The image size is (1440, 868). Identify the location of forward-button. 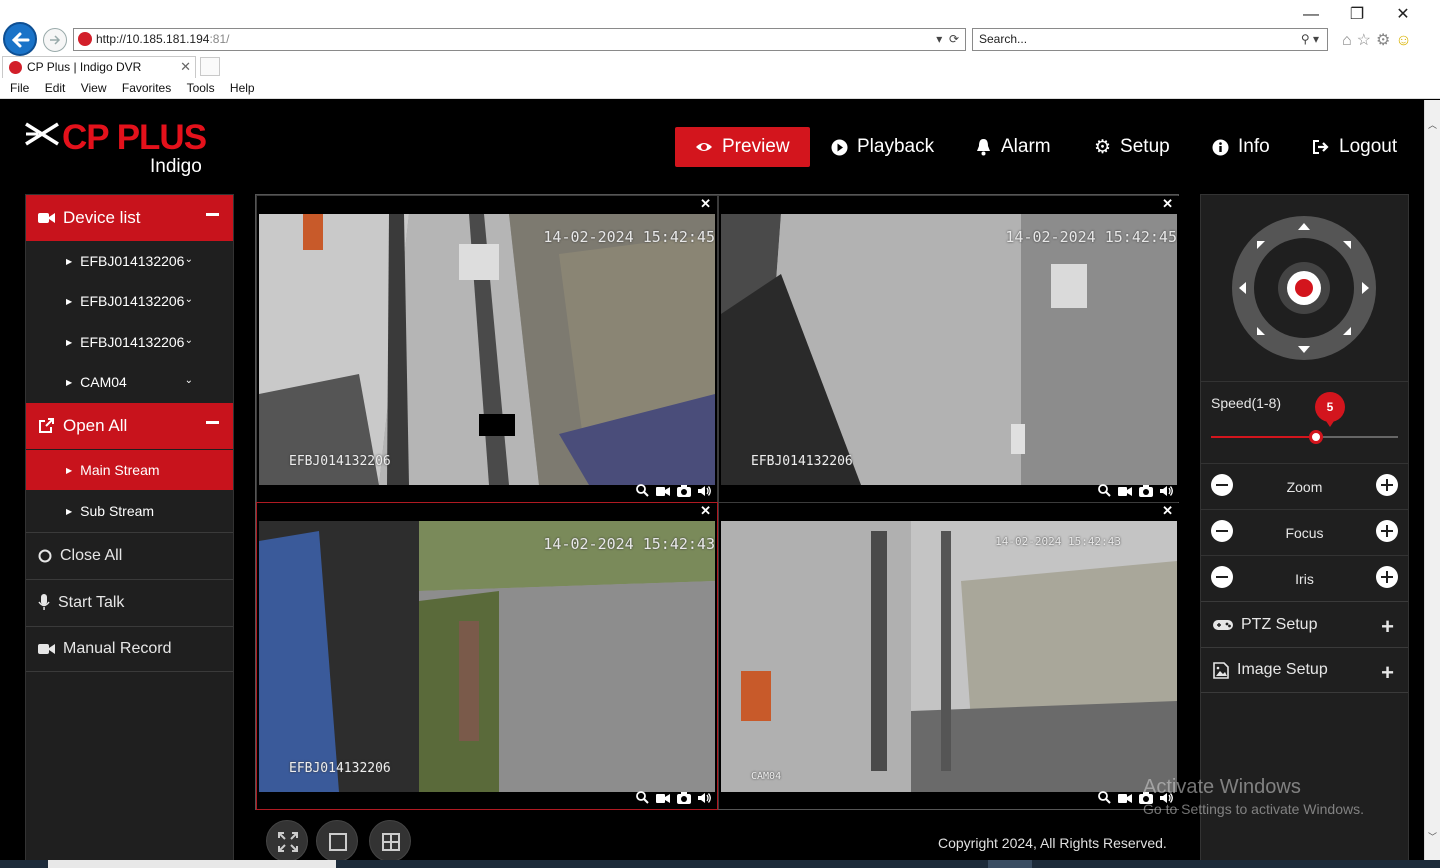
(55, 40).